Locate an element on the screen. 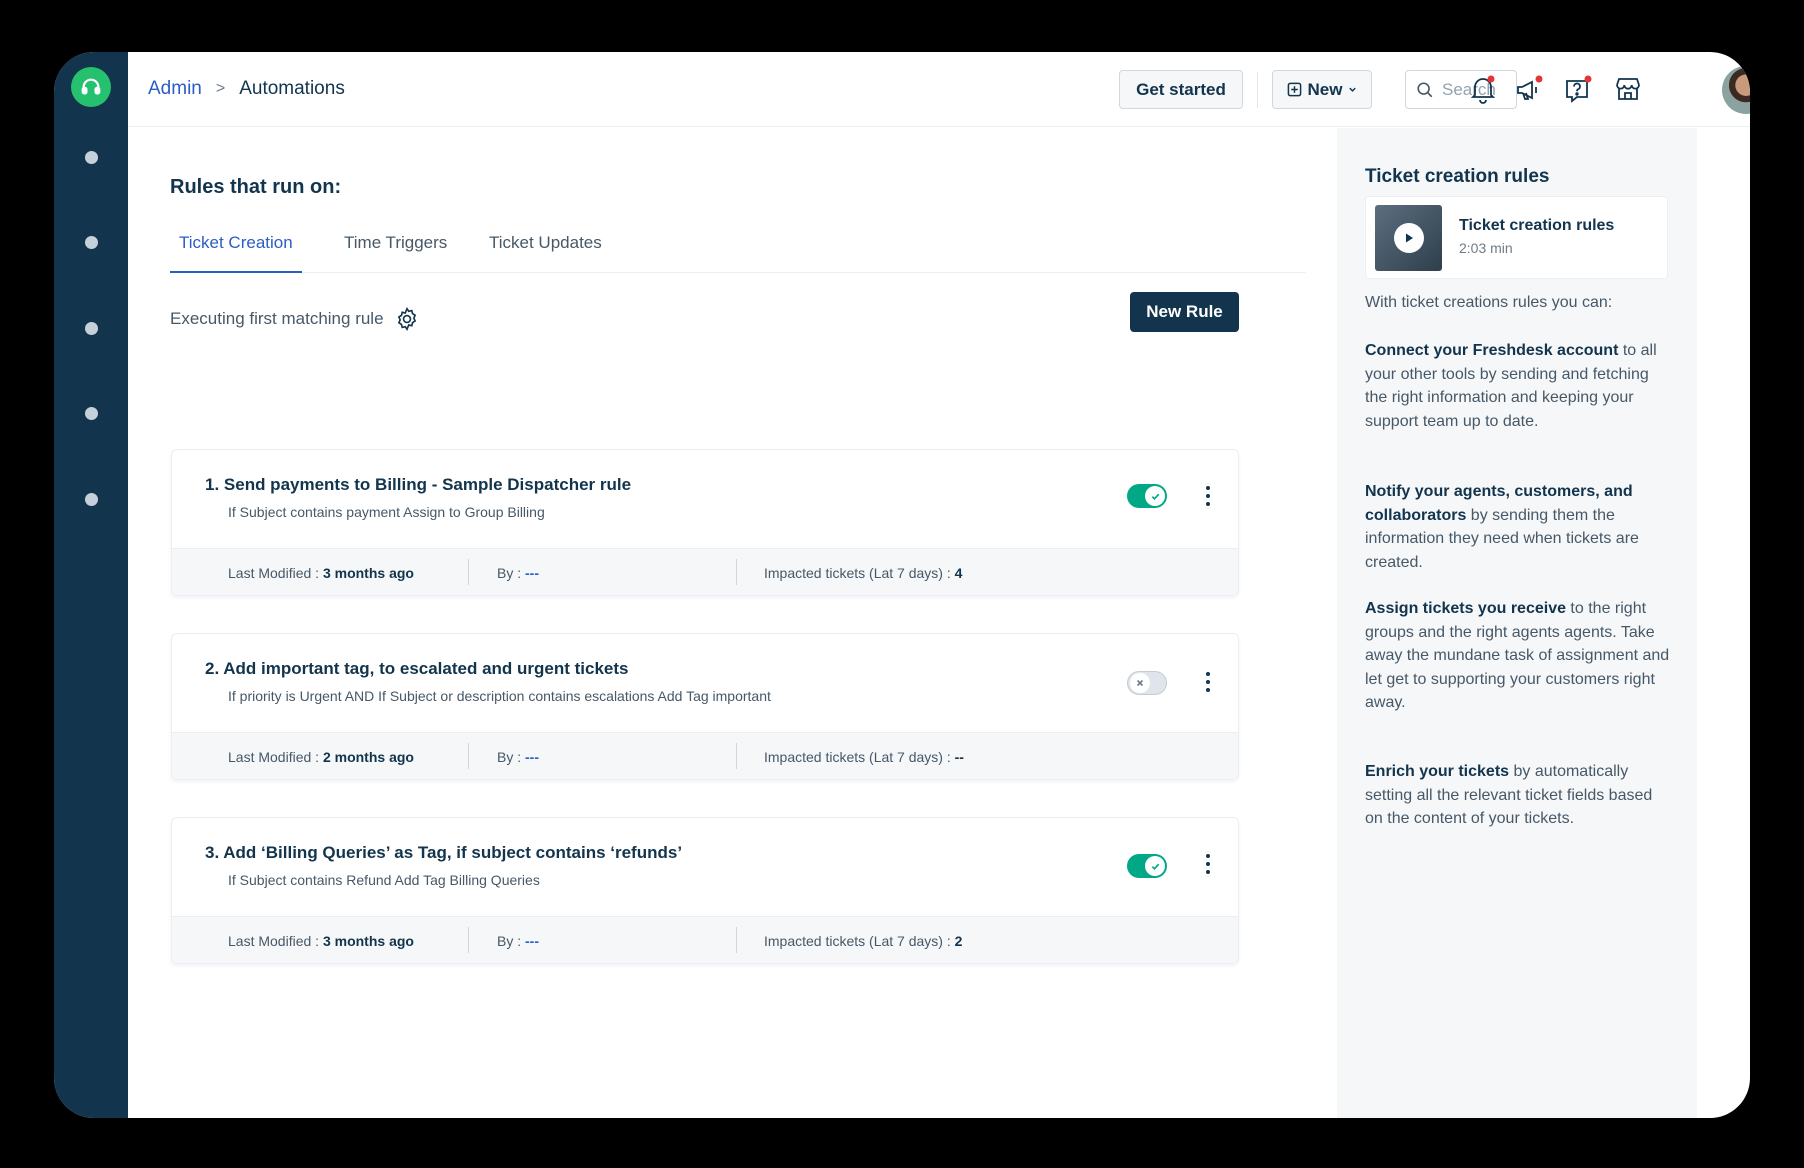 Image resolution: width=1804 pixels, height=1168 pixels. impacted-tickets: Impacted tickets (Lat 7 days) : -- is located at coordinates (864, 757).